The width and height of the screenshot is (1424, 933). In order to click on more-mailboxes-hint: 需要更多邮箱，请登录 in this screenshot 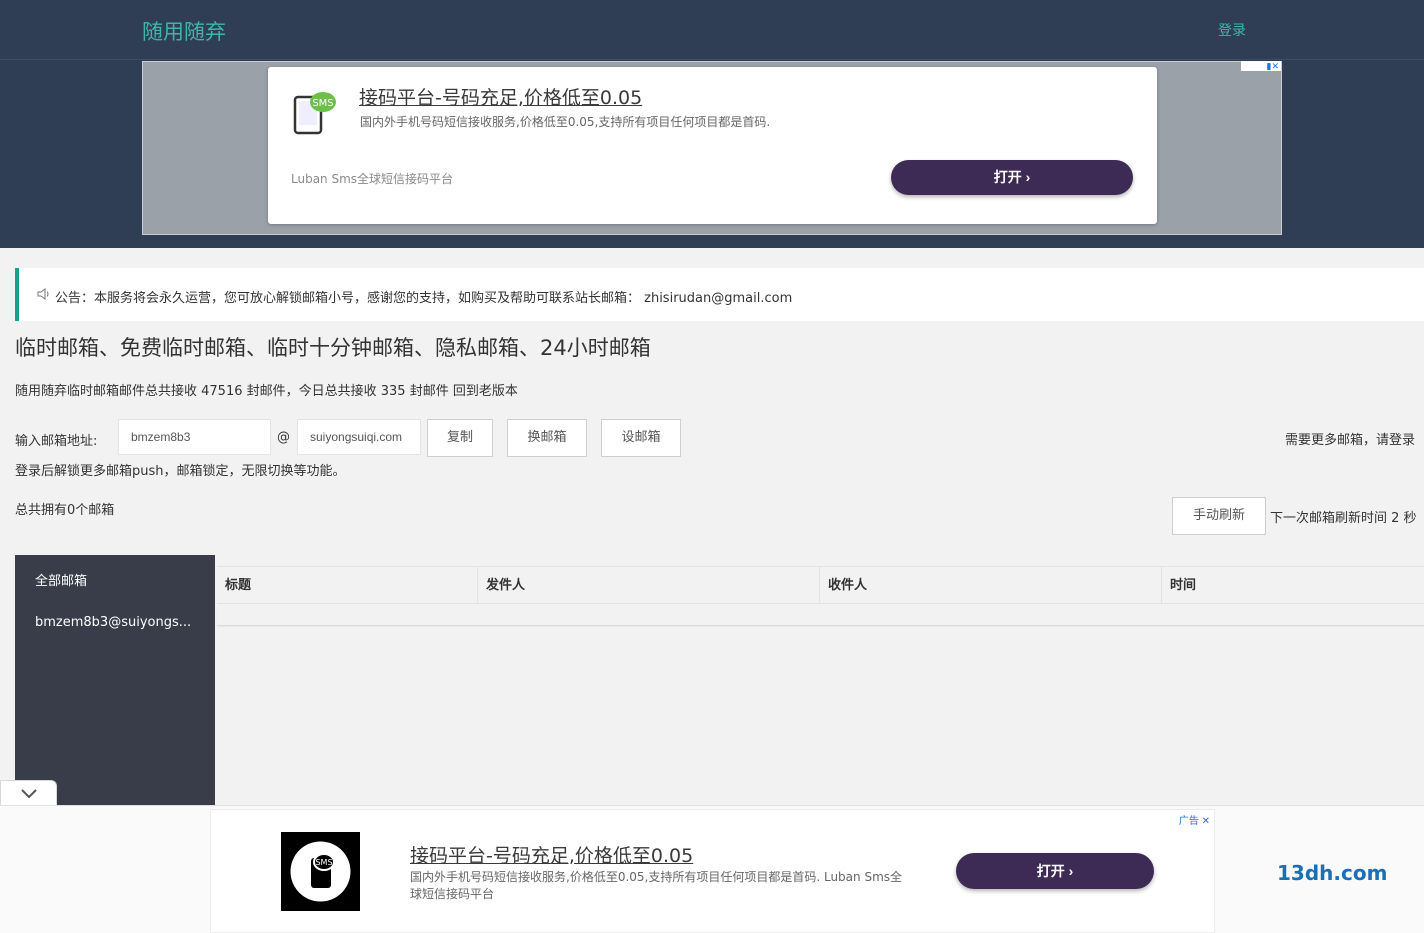, I will do `click(1350, 438)`.